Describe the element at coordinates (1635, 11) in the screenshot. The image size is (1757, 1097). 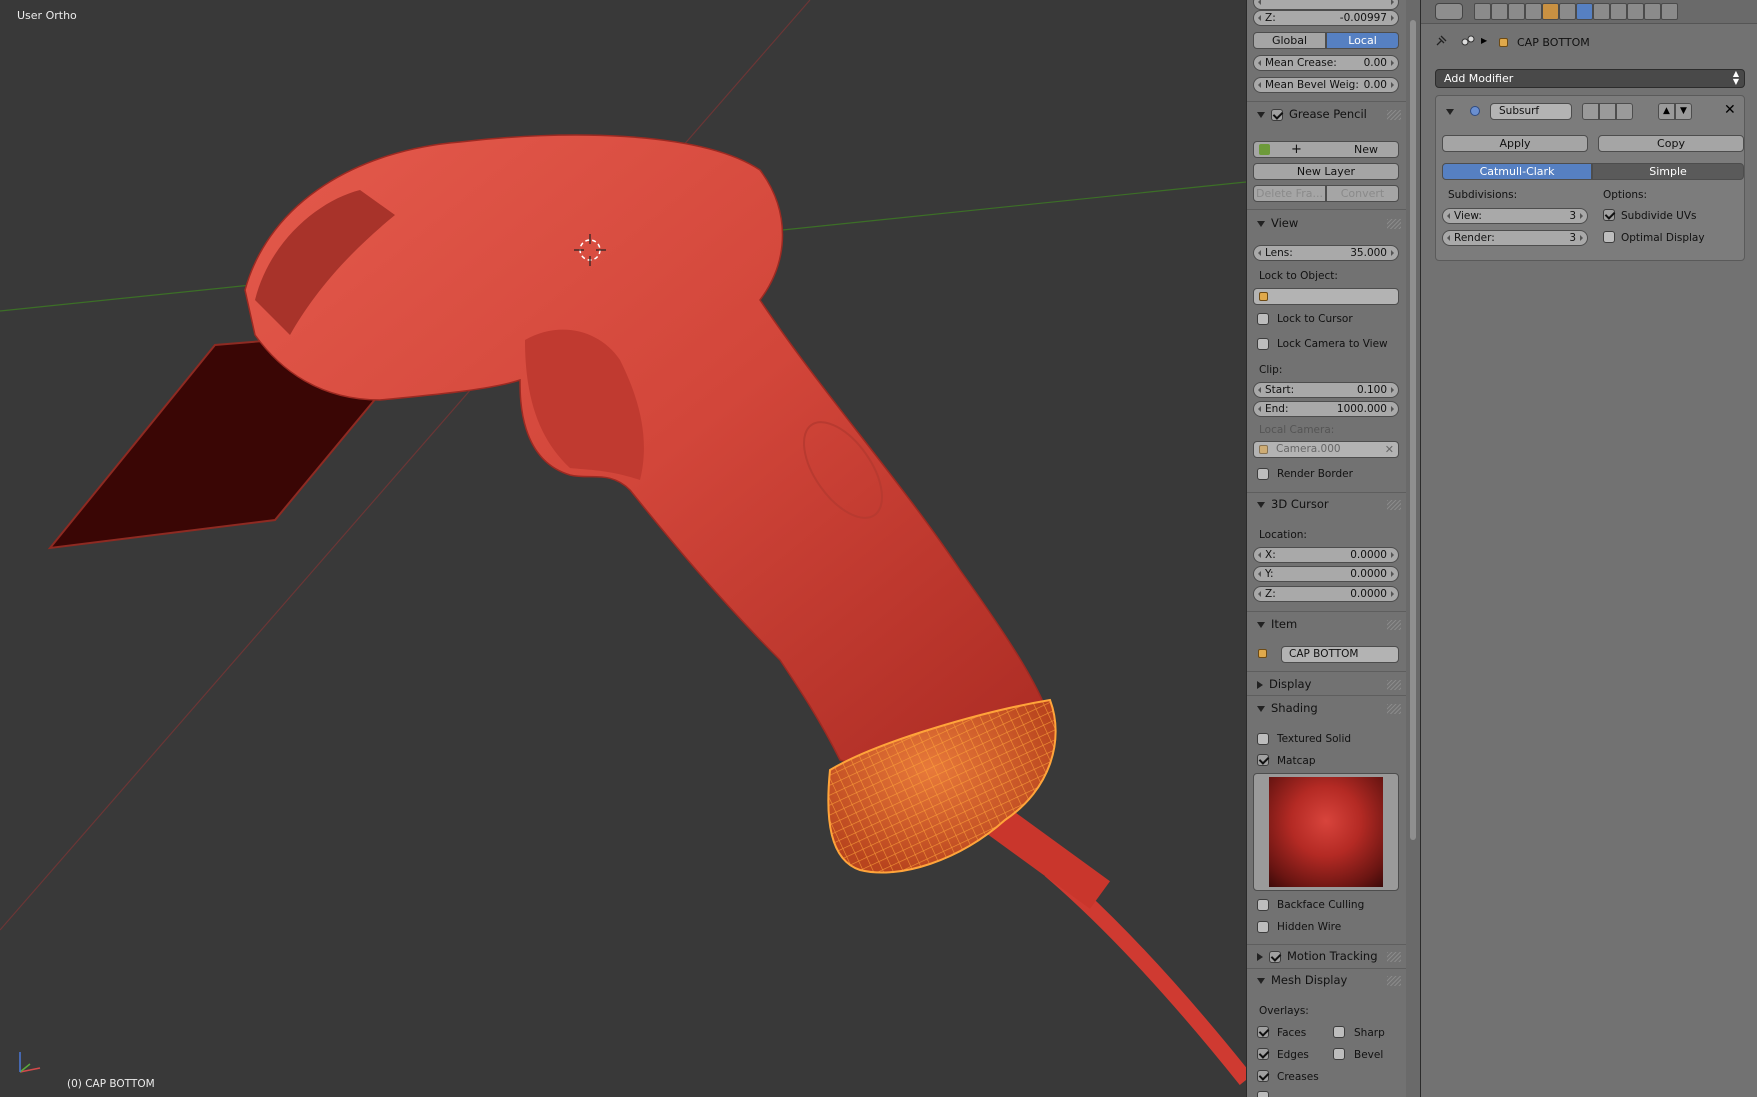
I see `texture-tab-icon` at that location.